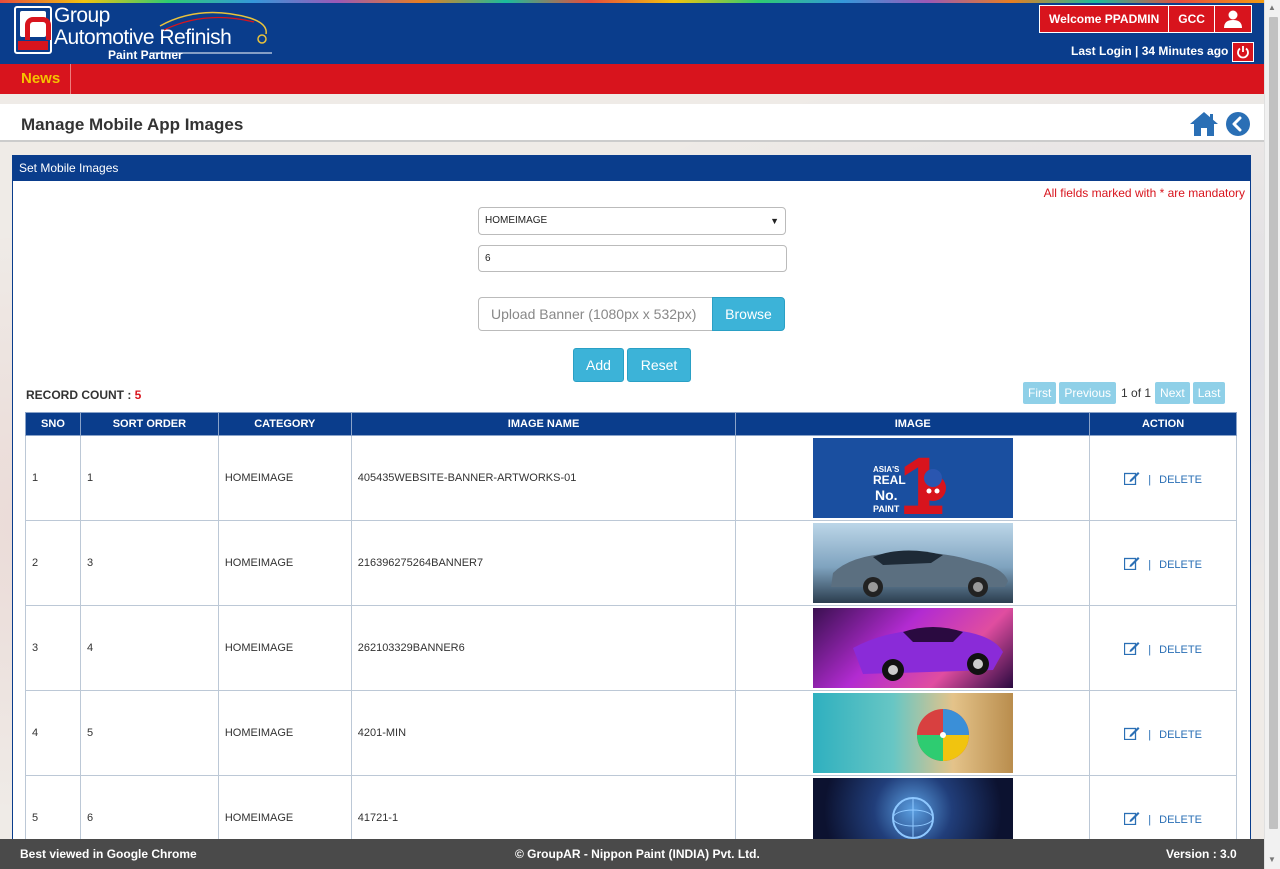 This screenshot has height=869, width=1280. Describe the element at coordinates (53, 563) in the screenshot. I see `cell-sno: 2` at that location.